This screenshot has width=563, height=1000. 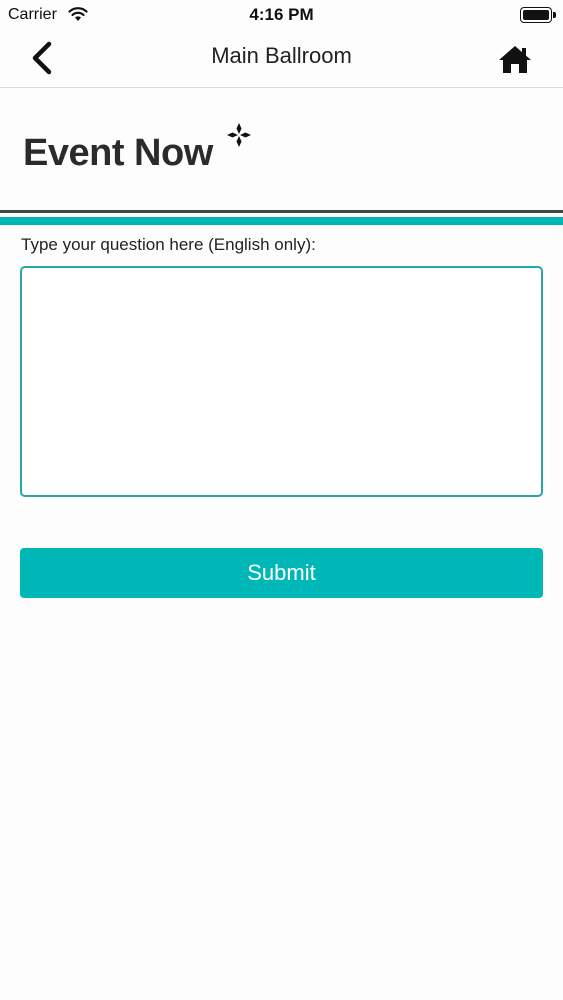 I want to click on navigation-bar: Main Ballroom, so click(x=281, y=59).